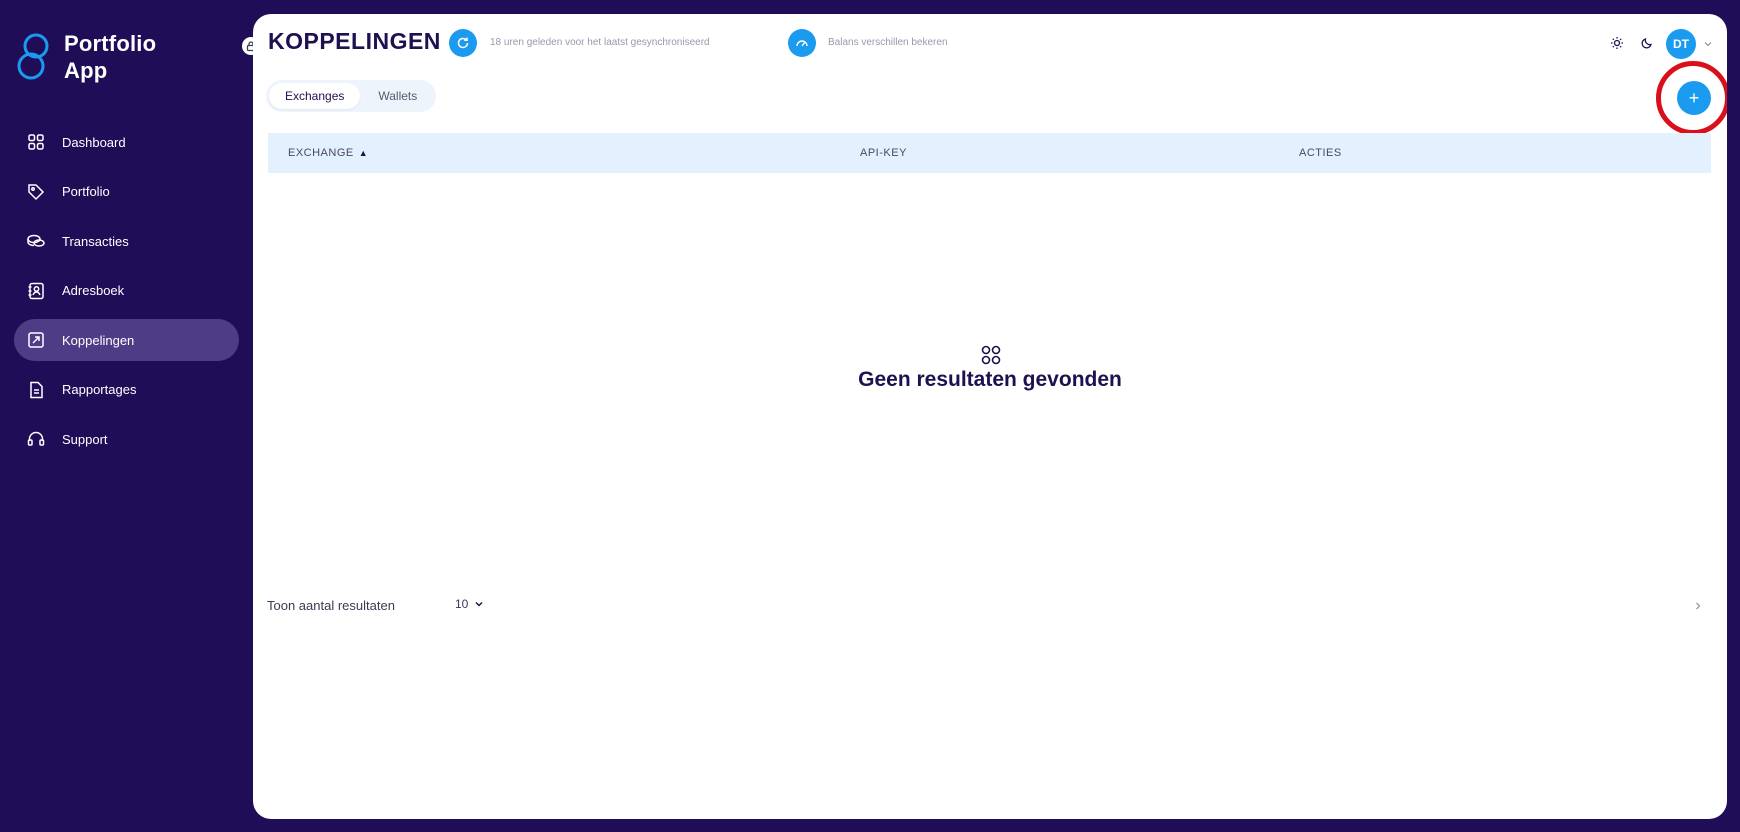  I want to click on sync-icon, so click(463, 43).